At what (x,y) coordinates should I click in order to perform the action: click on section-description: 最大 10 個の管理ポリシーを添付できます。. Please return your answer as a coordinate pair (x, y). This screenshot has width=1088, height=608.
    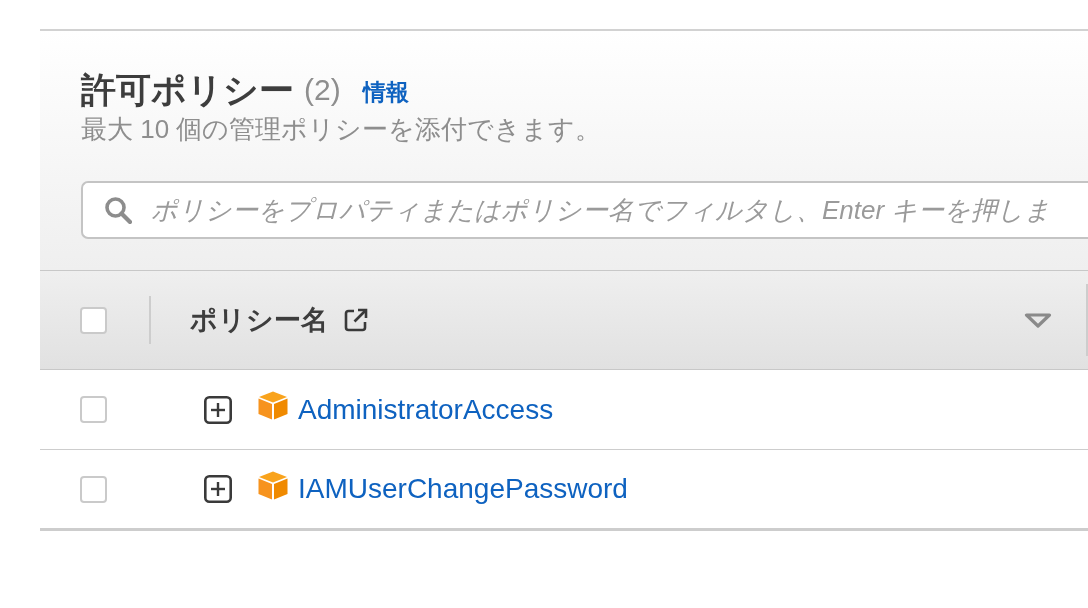
    Looking at the image, I should click on (342, 129).